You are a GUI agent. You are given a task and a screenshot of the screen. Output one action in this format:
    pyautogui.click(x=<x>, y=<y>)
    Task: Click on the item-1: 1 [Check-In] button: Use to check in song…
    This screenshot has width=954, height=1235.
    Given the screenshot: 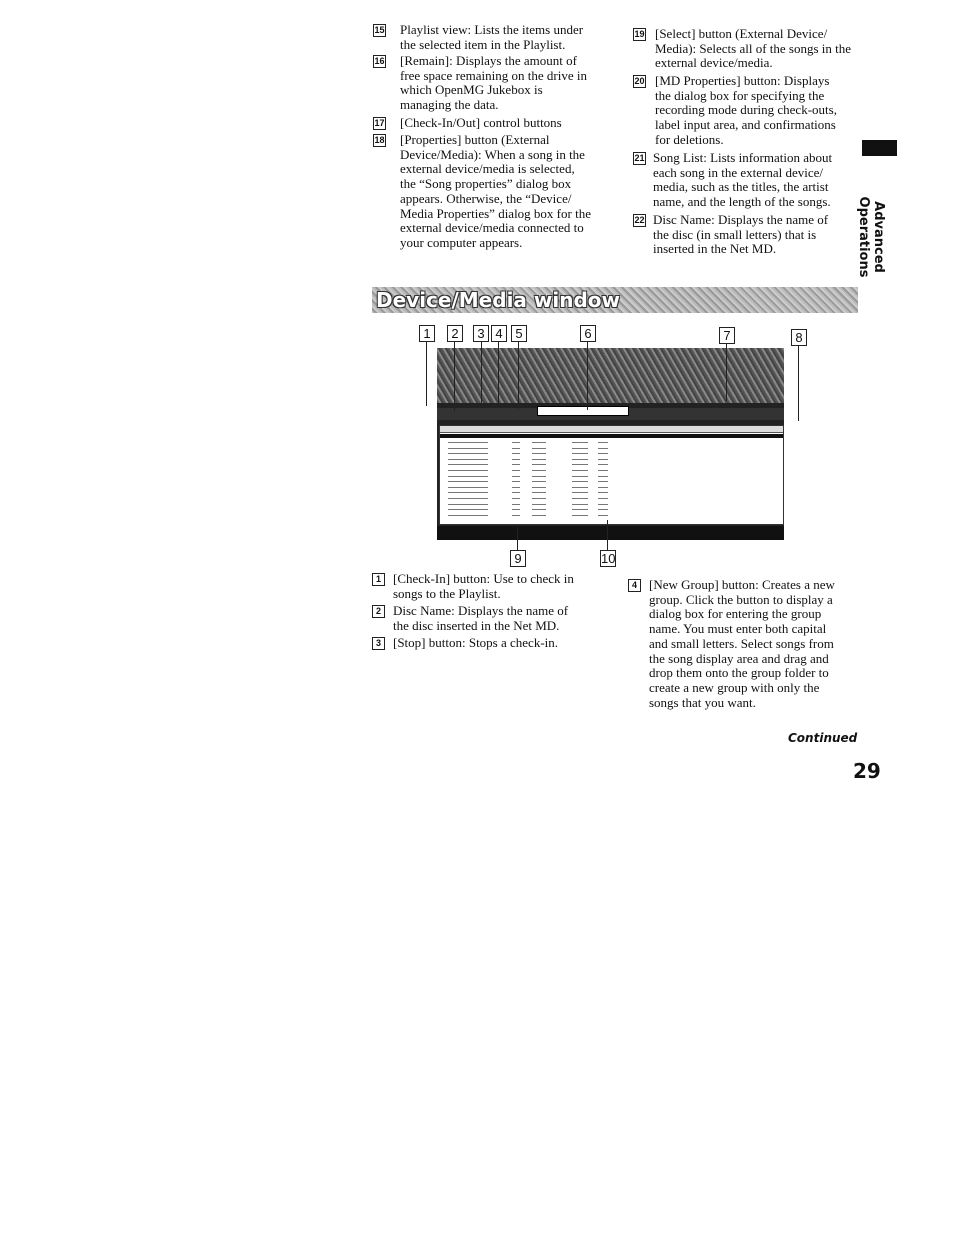 What is the action you would take?
    pyautogui.click(x=497, y=586)
    